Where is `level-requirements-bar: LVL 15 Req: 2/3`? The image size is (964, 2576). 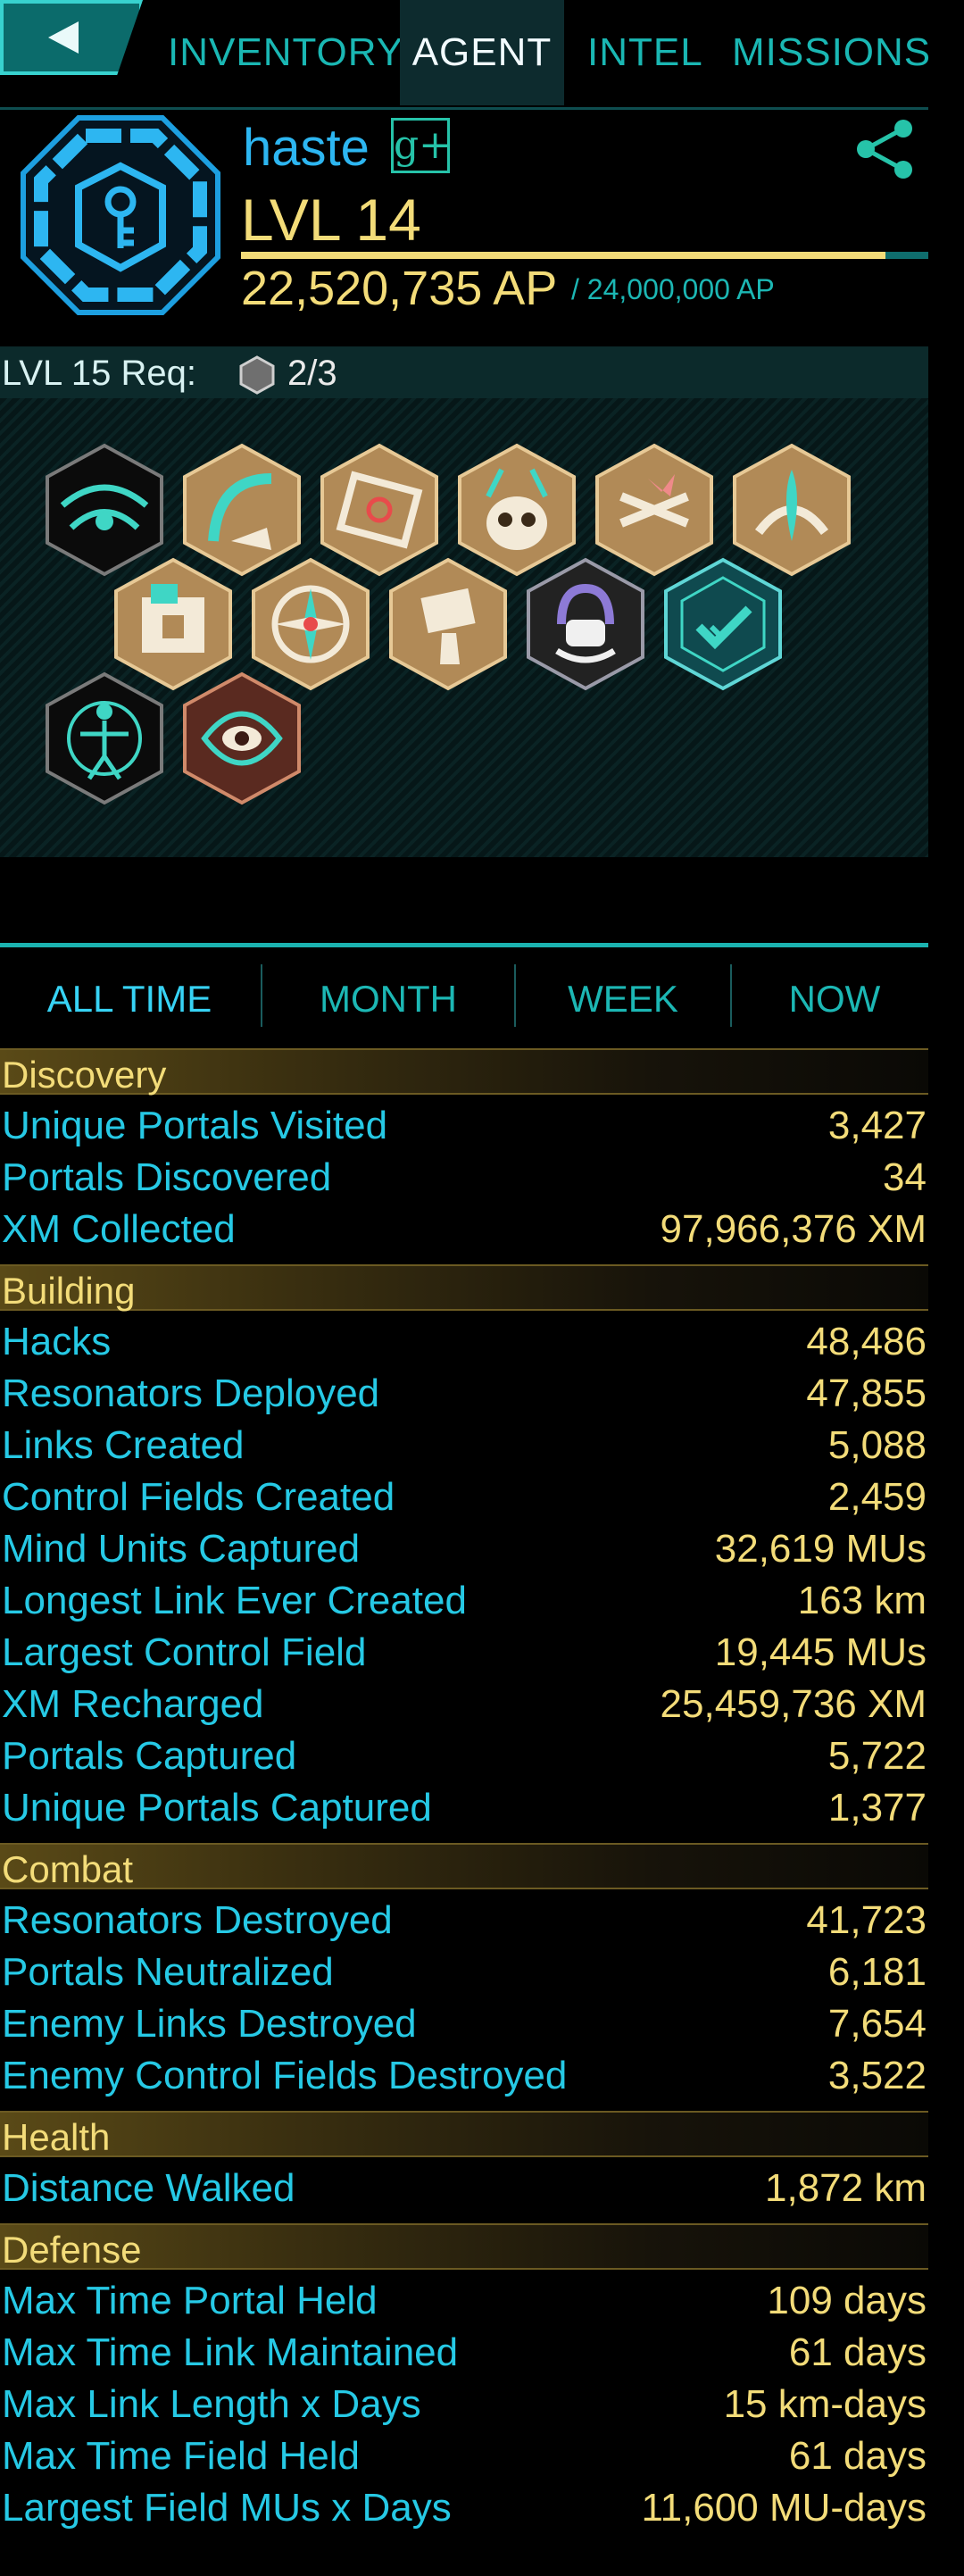 level-requirements-bar: LVL 15 Req: 2/3 is located at coordinates (464, 372).